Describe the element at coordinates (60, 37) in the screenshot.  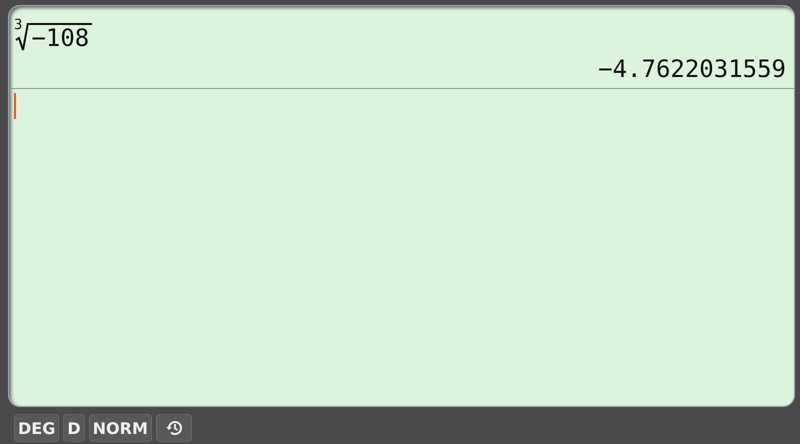
I see `radicand-text: −108` at that location.